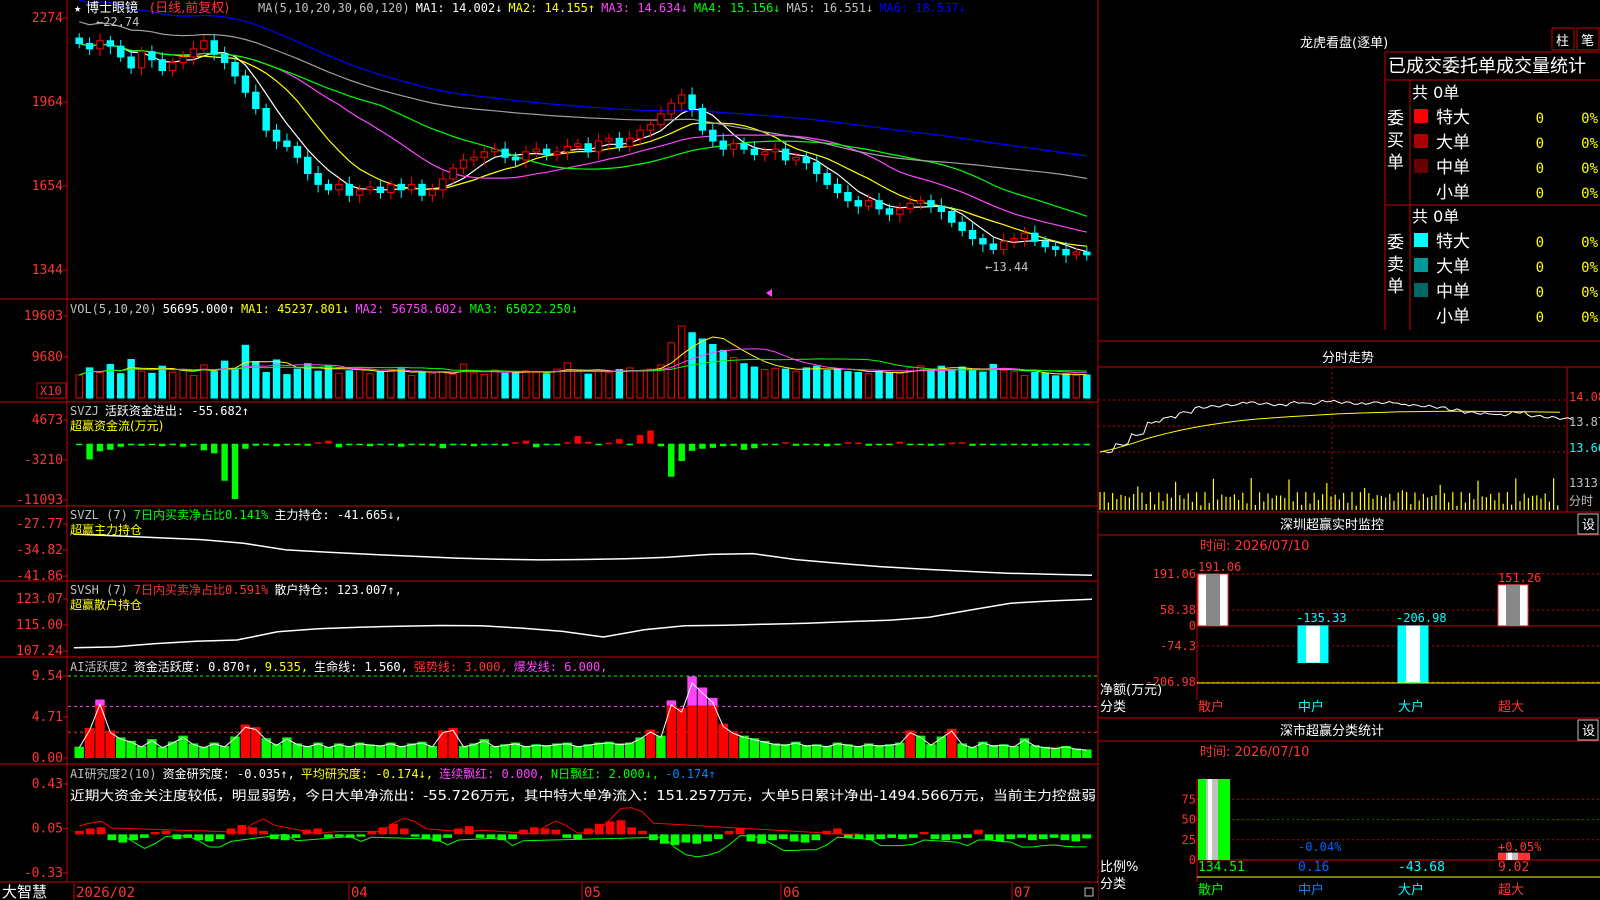 Image resolution: width=1600 pixels, height=900 pixels. Describe the element at coordinates (1562, 41) in the screenshot. I see `tab-bar-label: 柱` at that location.